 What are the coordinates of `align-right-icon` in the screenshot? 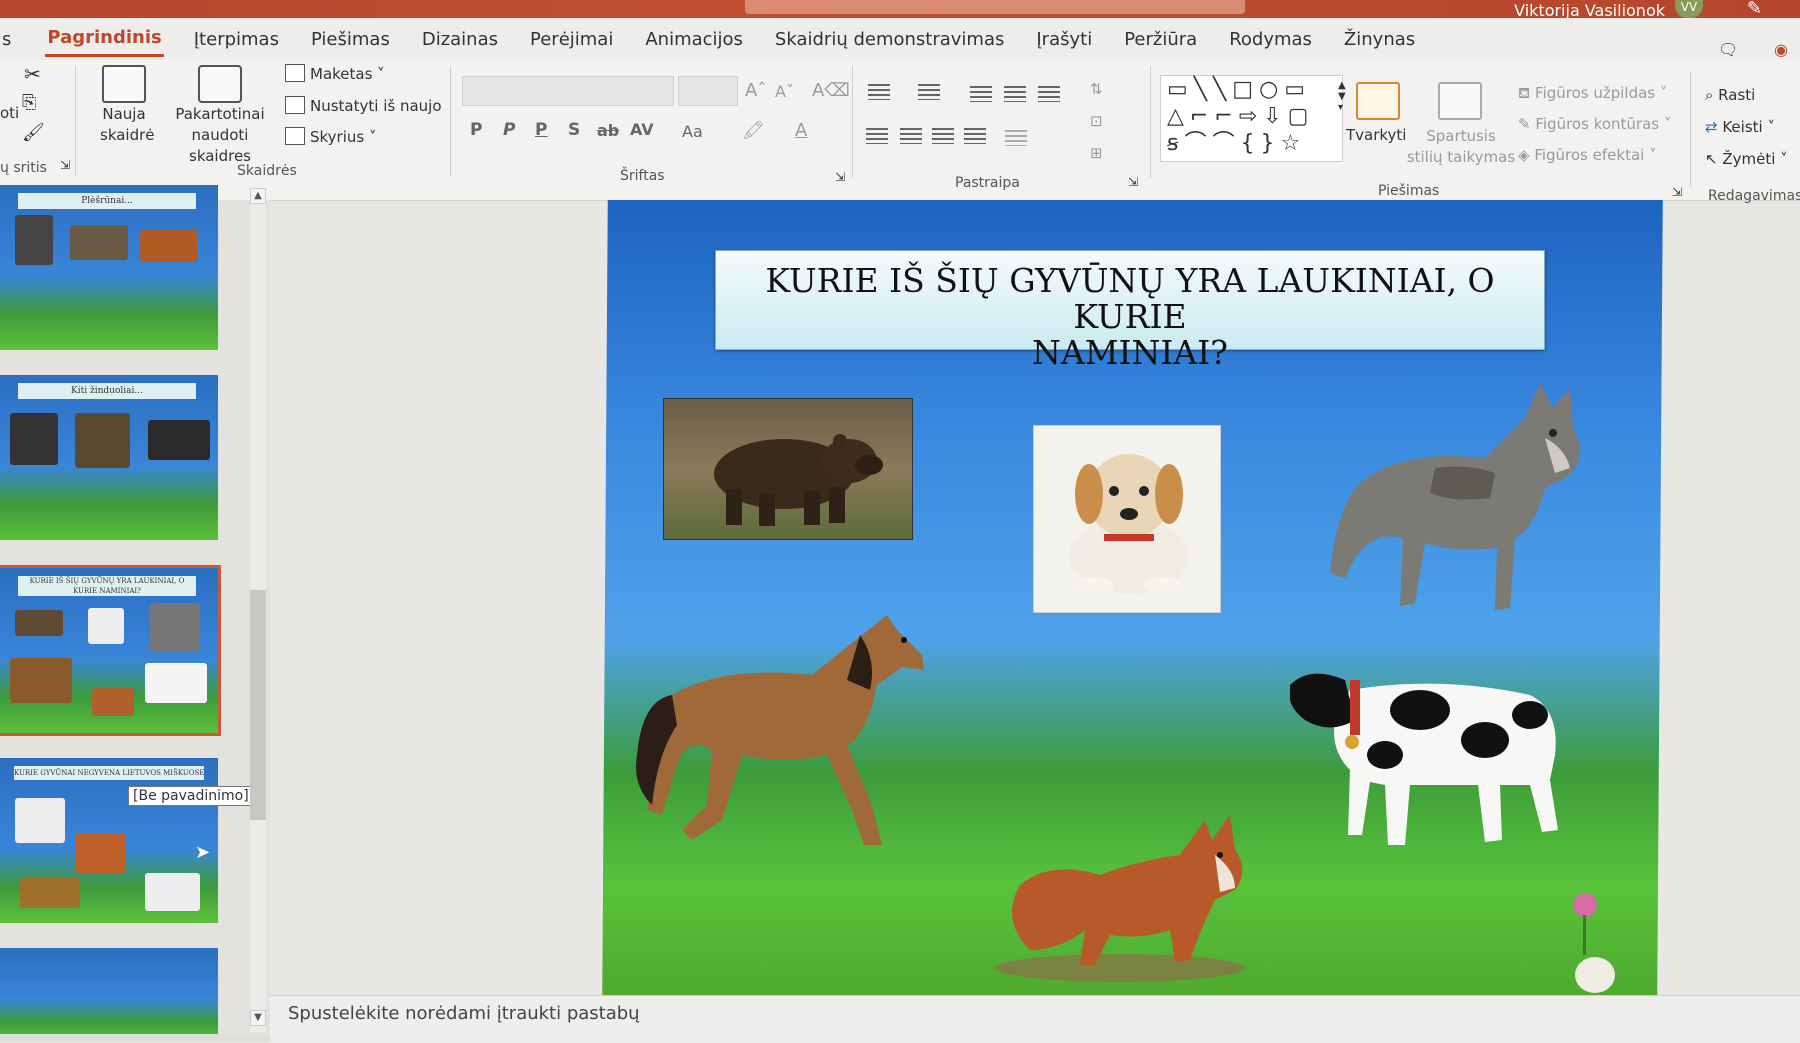 It's located at (943, 136).